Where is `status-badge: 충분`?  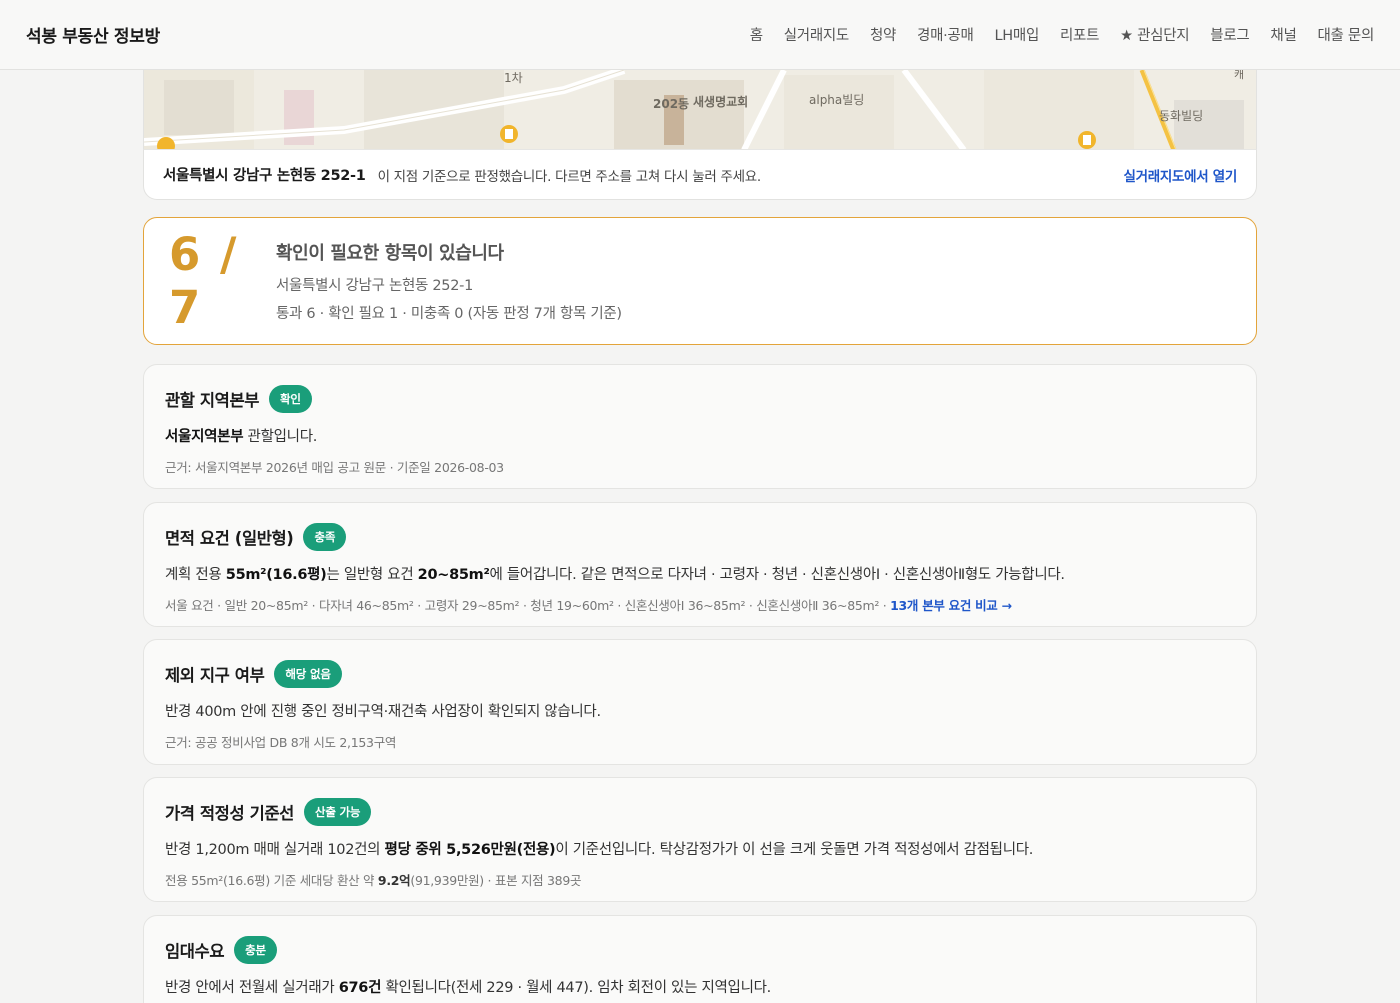 status-badge: 충분 is located at coordinates (255, 950).